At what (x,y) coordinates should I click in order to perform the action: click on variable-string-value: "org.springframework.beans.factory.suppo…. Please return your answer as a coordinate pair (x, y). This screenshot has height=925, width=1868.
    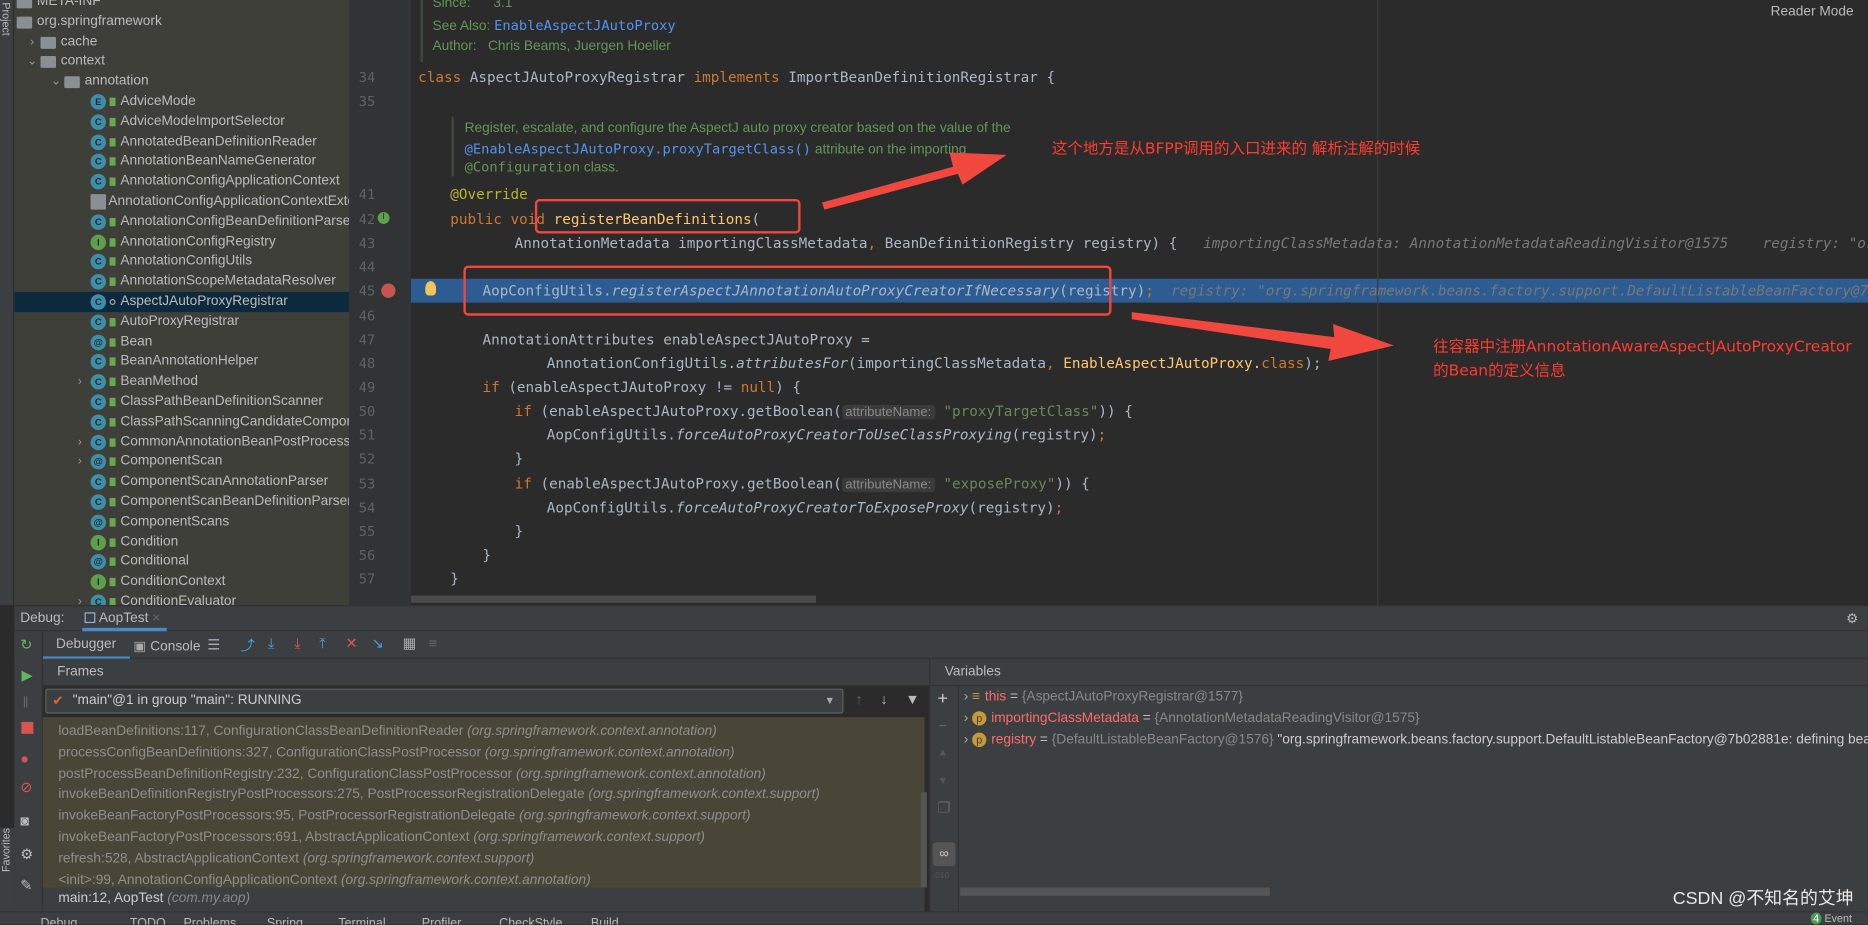
    Looking at the image, I should click on (1570, 739).